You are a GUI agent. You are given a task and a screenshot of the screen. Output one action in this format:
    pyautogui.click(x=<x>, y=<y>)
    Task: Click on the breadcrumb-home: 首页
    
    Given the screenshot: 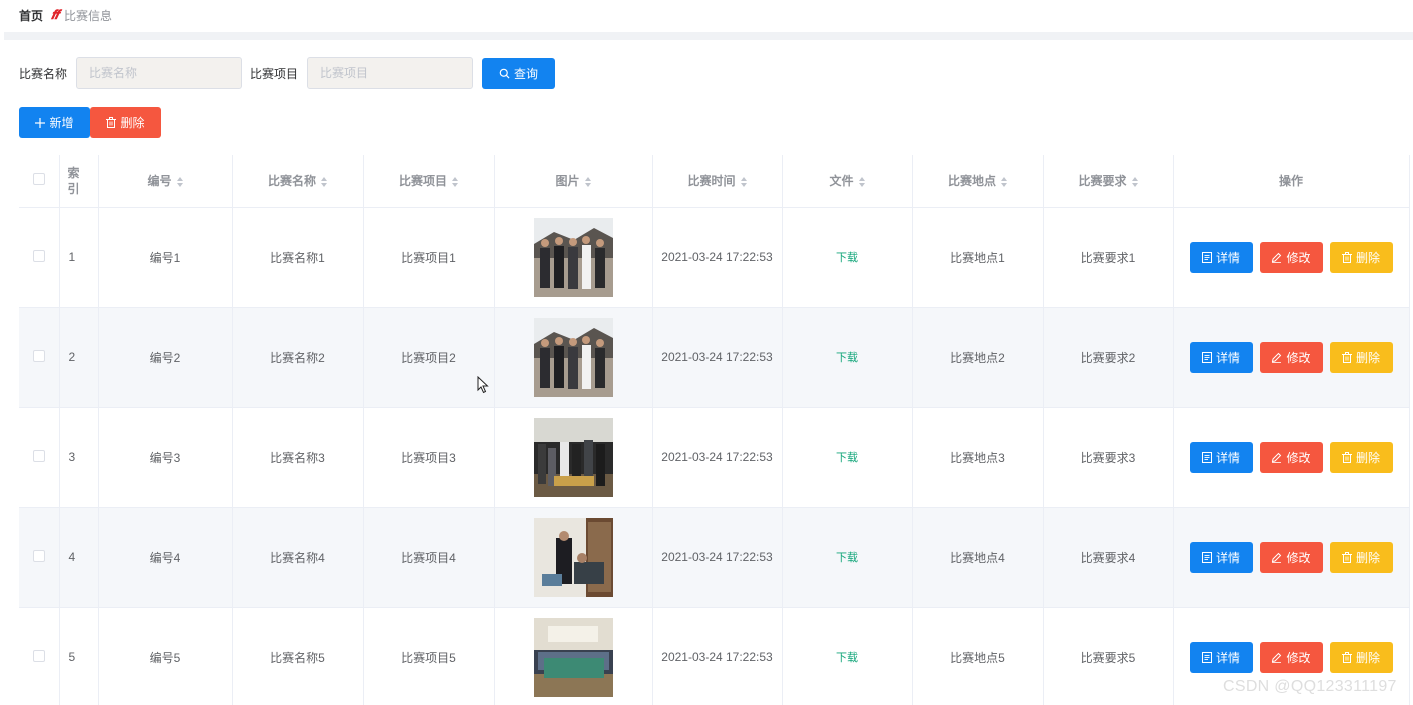 What is the action you would take?
    pyautogui.click(x=31, y=15)
    